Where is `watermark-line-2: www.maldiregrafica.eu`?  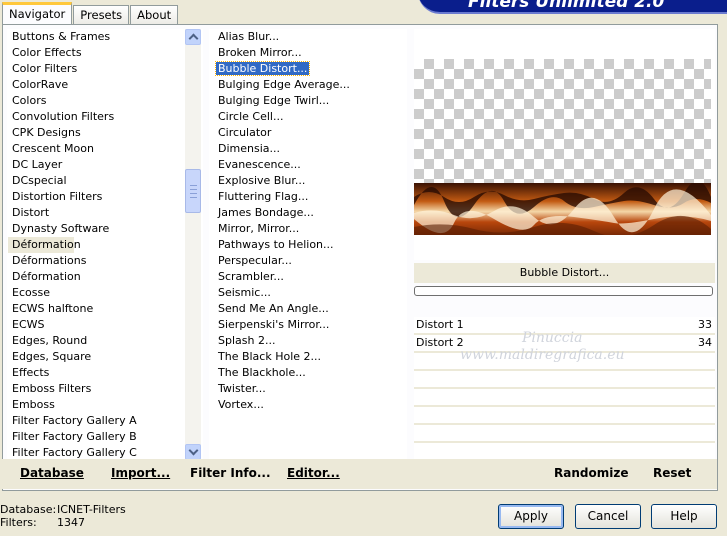 watermark-line-2: www.maldiregrafica.eu is located at coordinates (542, 355).